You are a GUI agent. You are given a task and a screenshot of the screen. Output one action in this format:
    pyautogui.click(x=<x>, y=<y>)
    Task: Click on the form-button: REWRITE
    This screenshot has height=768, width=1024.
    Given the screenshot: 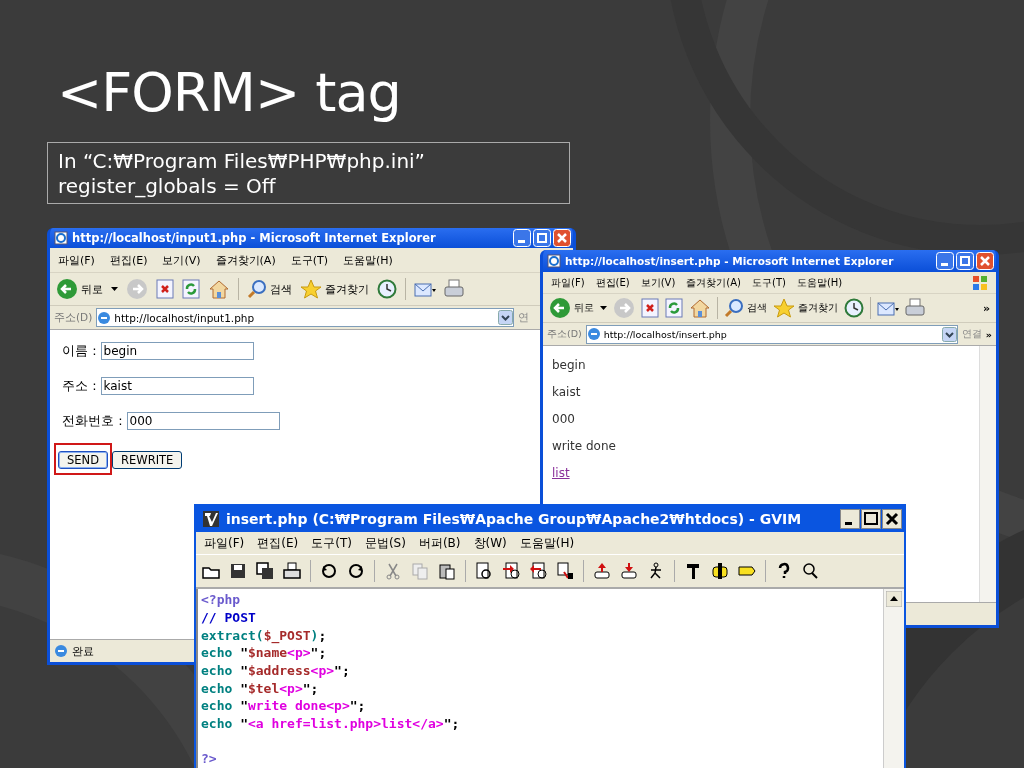 What is the action you would take?
    pyautogui.click(x=147, y=460)
    